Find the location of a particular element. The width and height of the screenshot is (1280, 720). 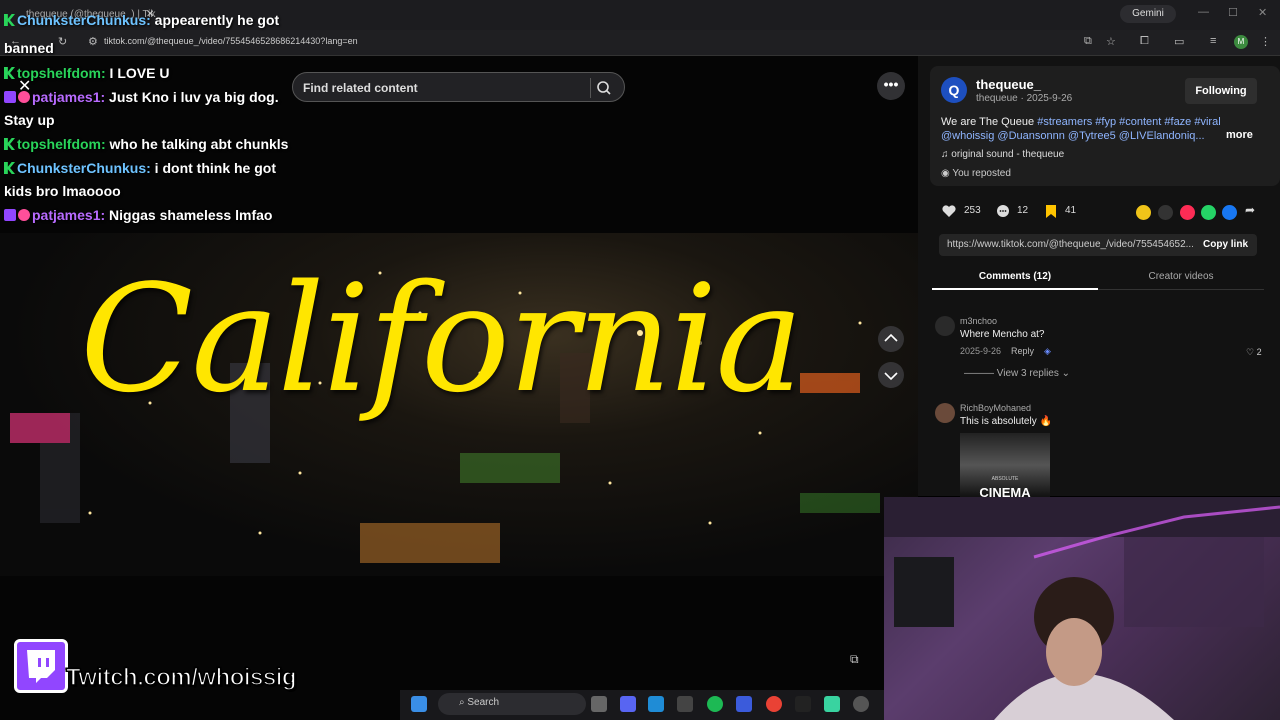

chat-username: ChunksterChunkus: is located at coordinates (84, 168).